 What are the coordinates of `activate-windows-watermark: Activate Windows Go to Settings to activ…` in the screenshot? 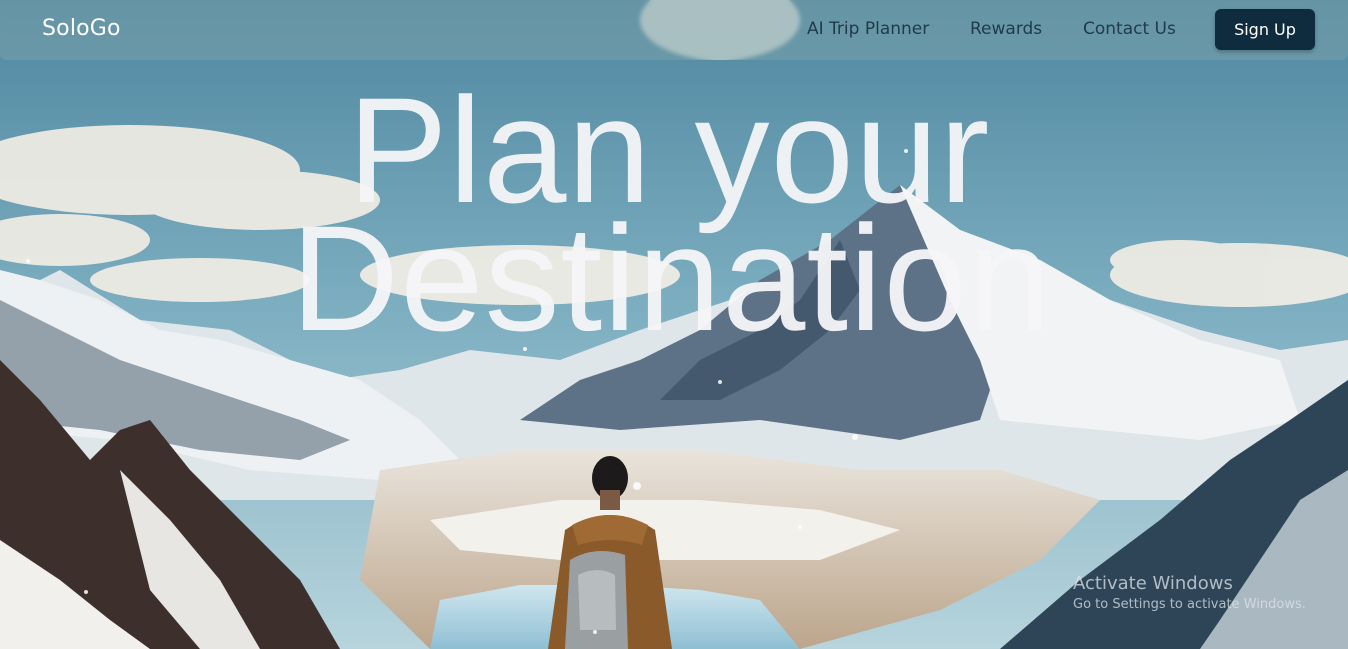 It's located at (1189, 592).